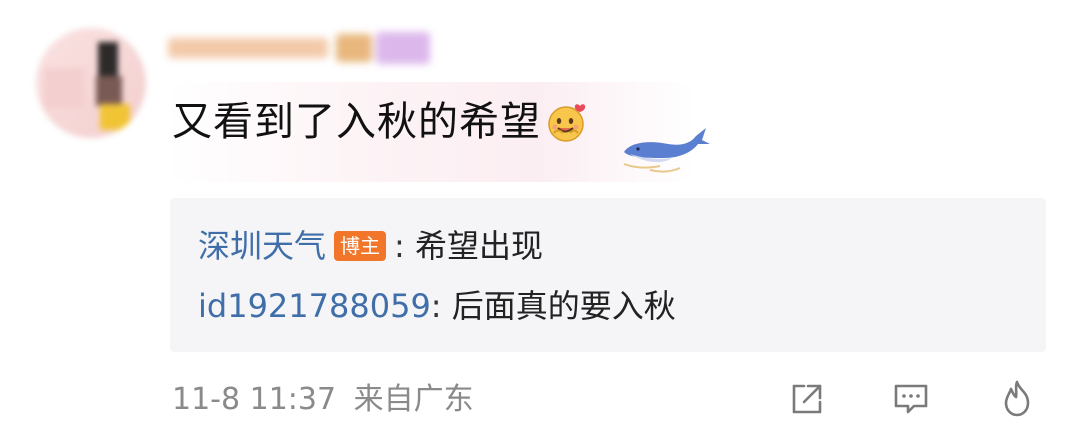  I want to click on username-blurred, so click(299, 48).